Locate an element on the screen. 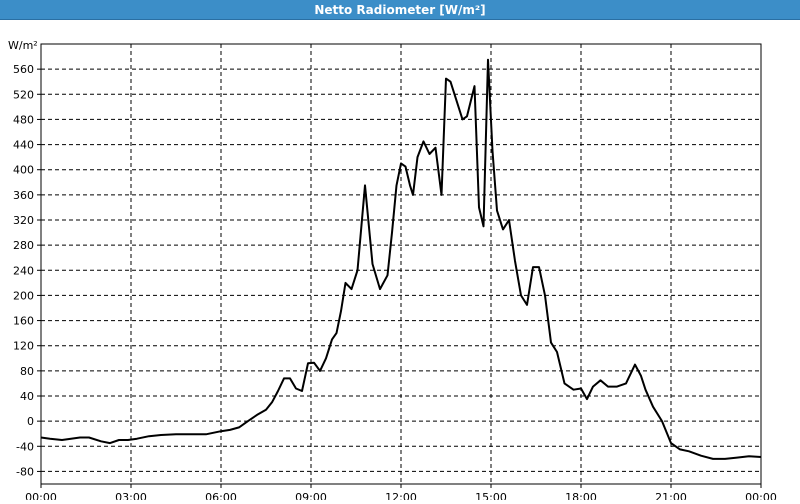 This screenshot has width=800, height=504. y-axis-label: W/m² is located at coordinates (23, 45).